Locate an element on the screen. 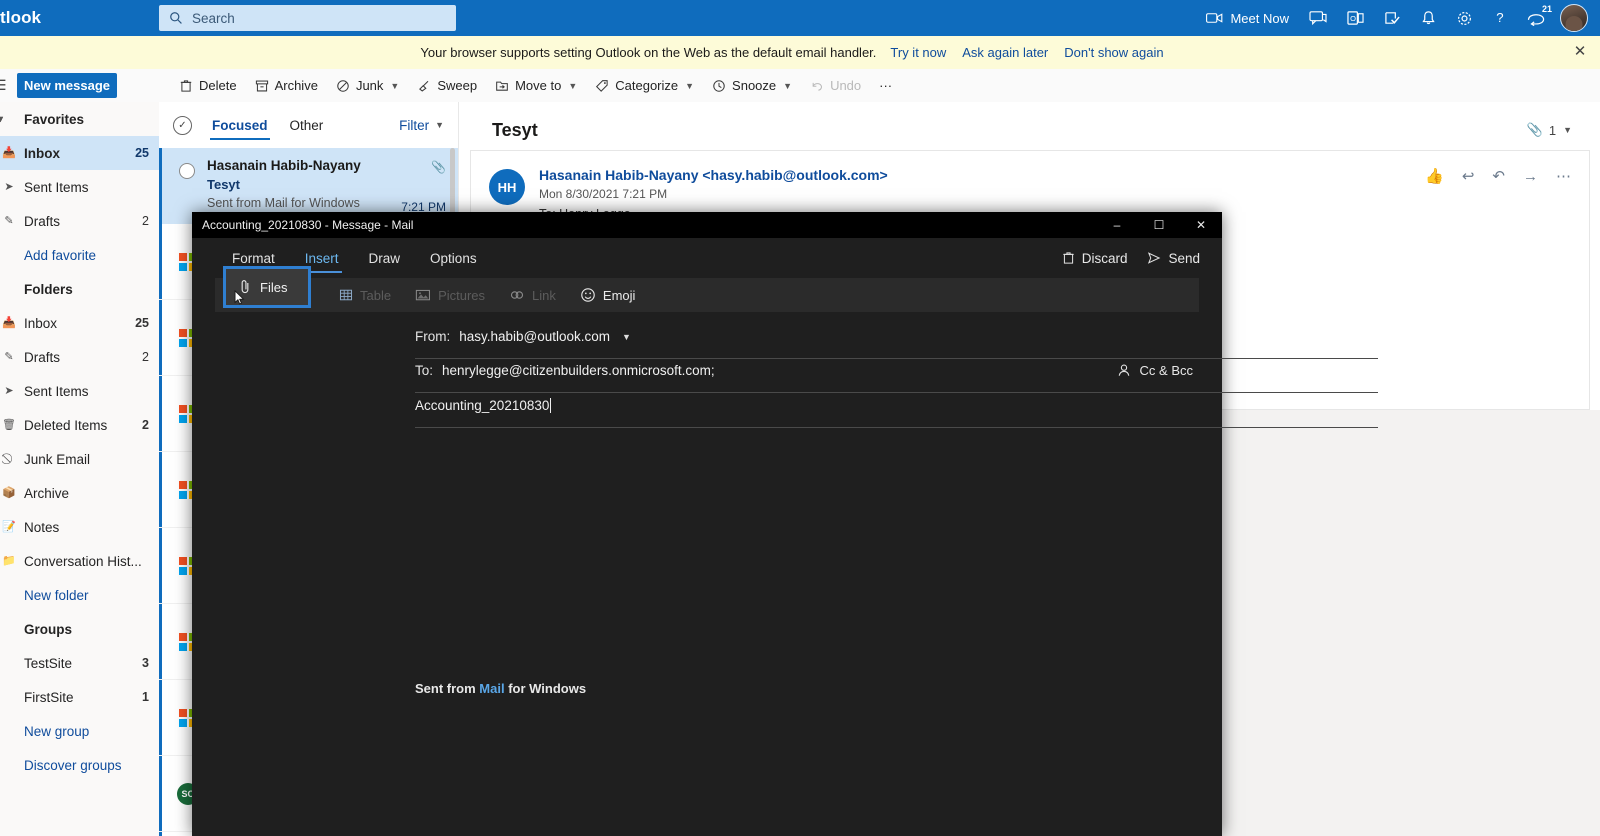 This screenshot has width=1600, height=836. move-to-label: Move to is located at coordinates (538, 85).